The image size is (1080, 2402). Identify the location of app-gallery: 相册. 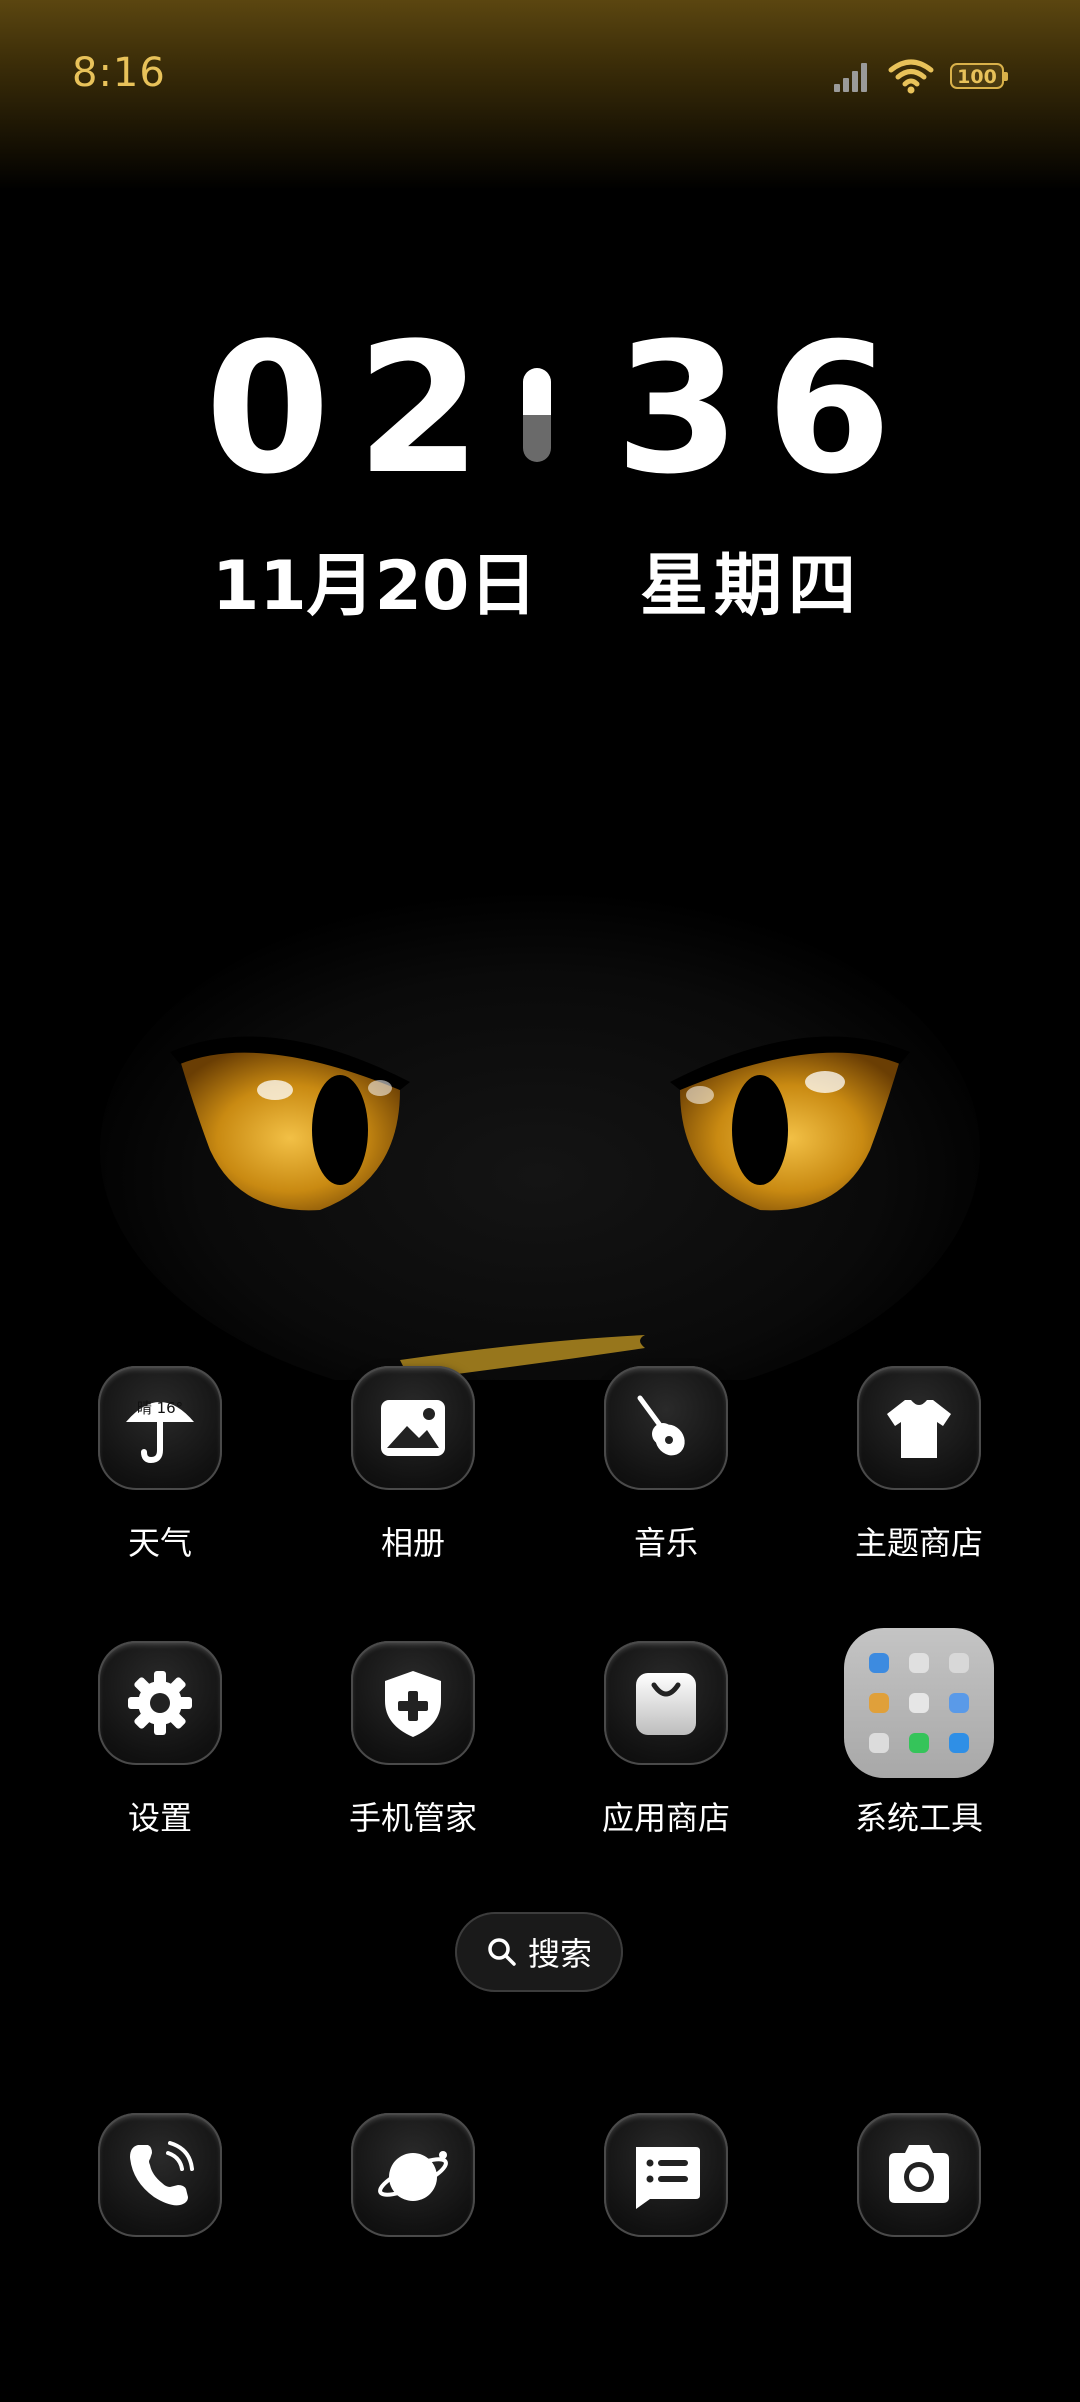
(413, 1465).